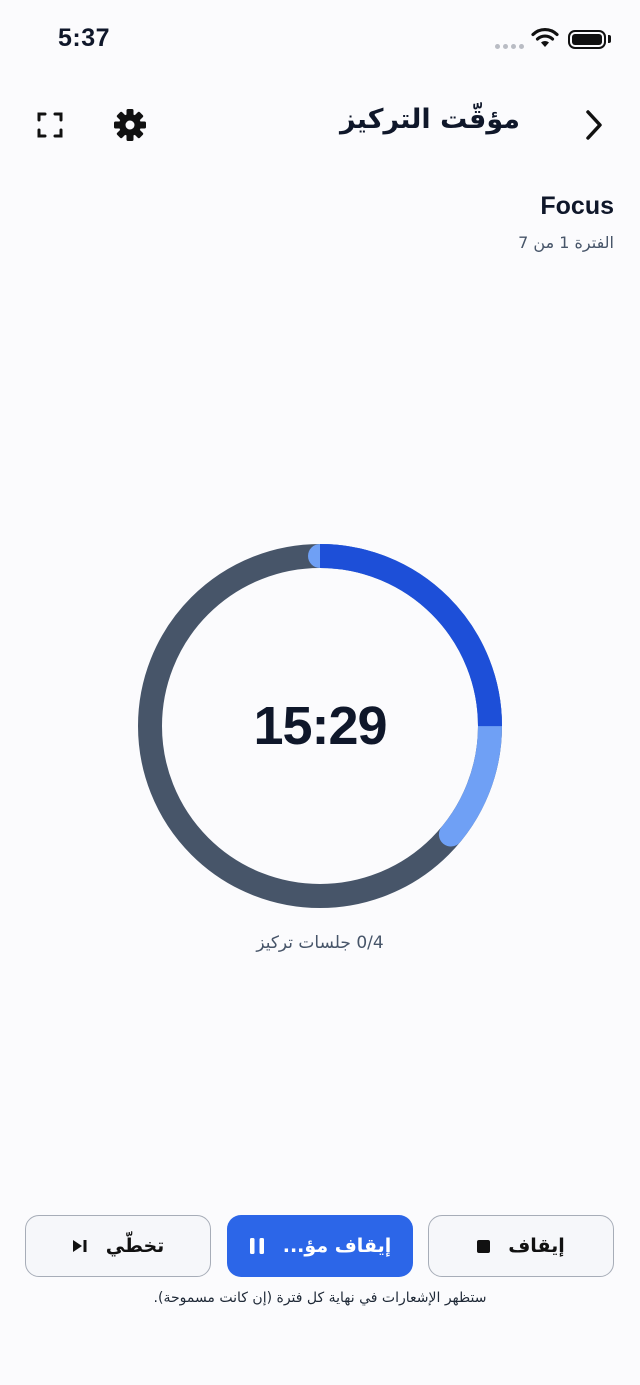 This screenshot has width=640, height=1385. What do you see at coordinates (587, 39) in the screenshot?
I see `battery-icon` at bounding box center [587, 39].